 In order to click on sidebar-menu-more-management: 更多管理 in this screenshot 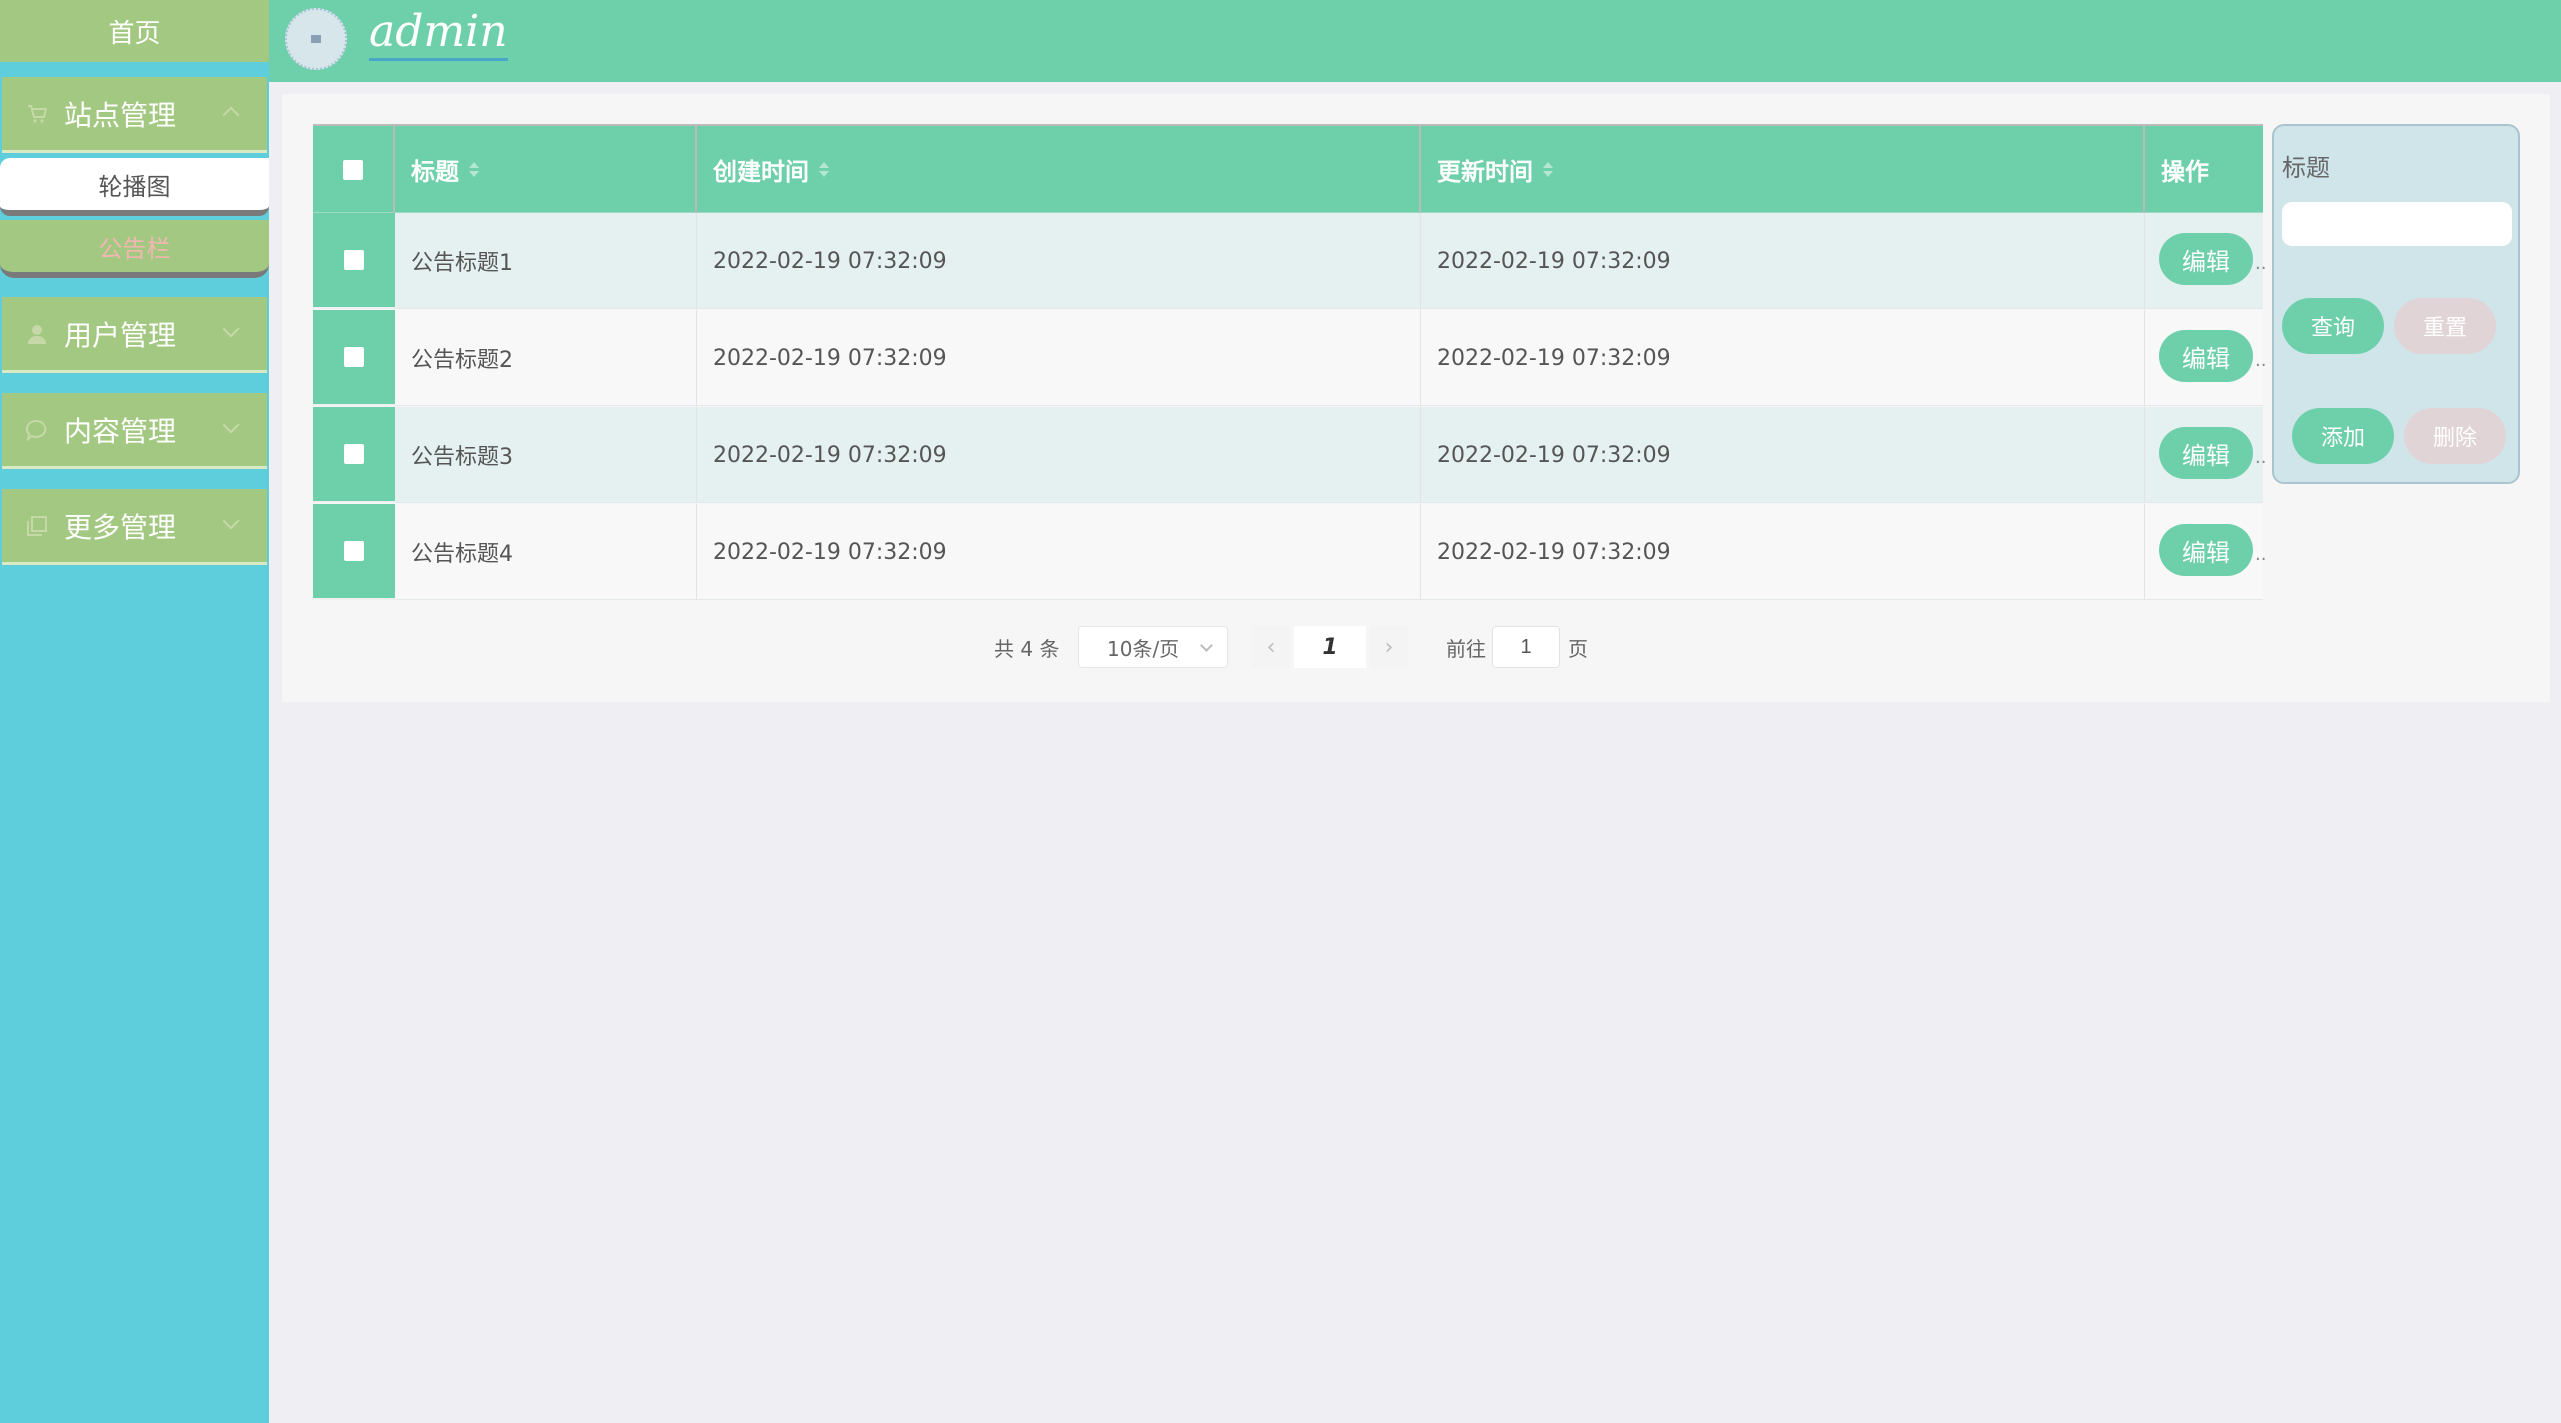, I will do `click(134, 527)`.